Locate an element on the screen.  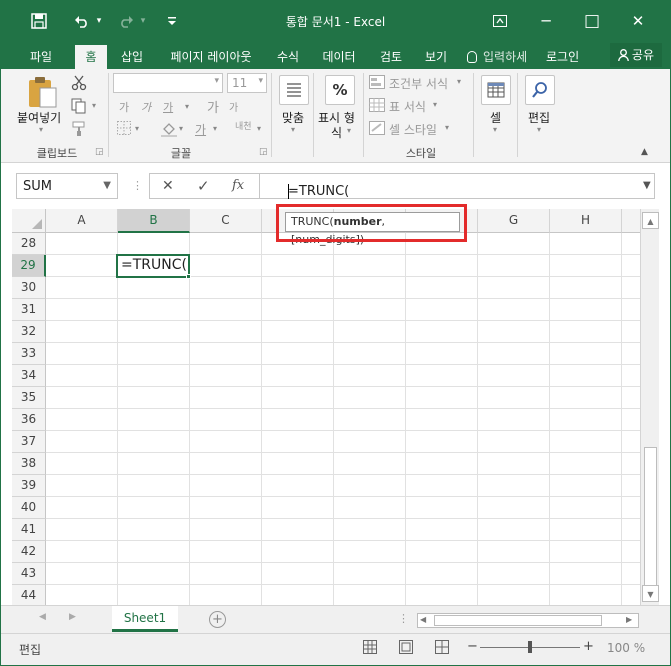
table-format-button: 표 서식 is located at coordinates (407, 106).